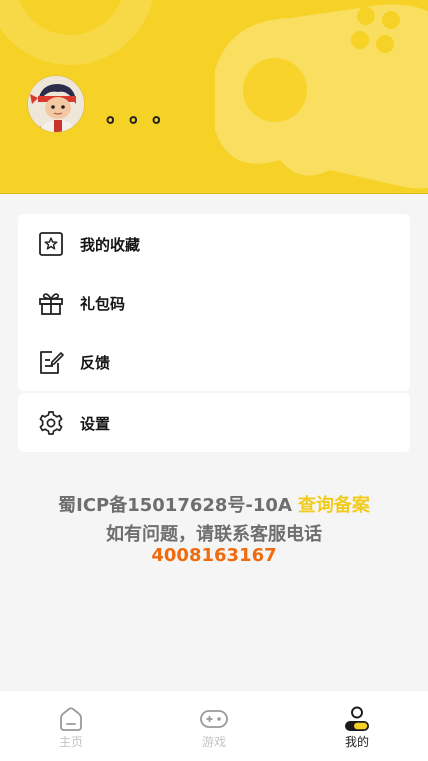 The width and height of the screenshot is (428, 761). Describe the element at coordinates (52, 362) in the screenshot. I see `edit-note-icon` at that location.